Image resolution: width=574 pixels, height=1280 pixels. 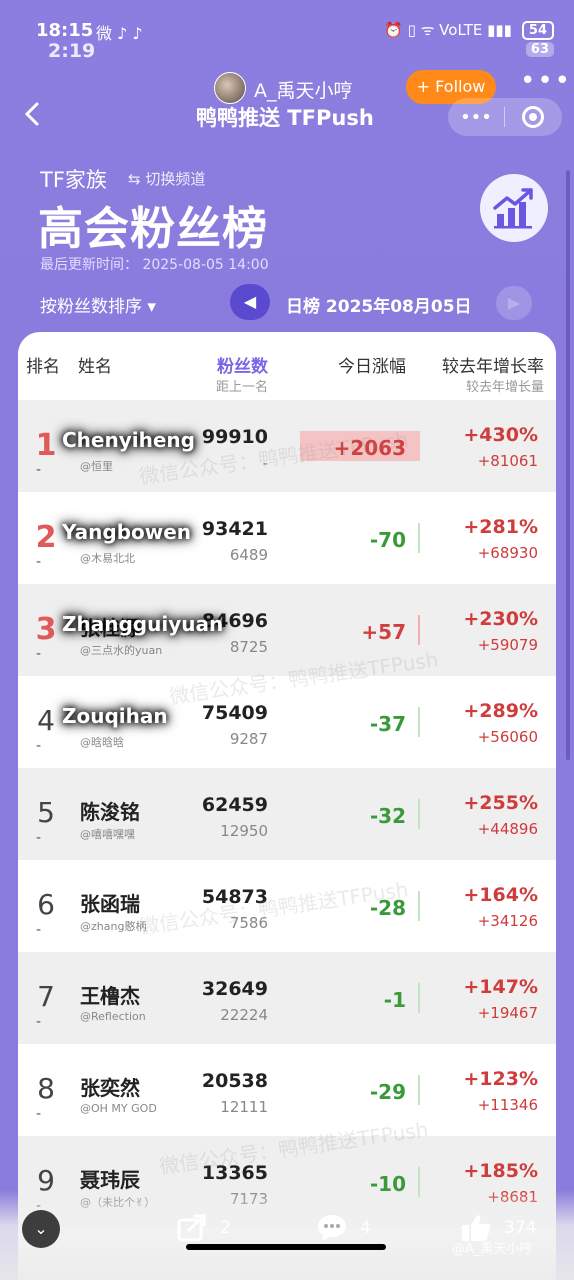 What do you see at coordinates (32, 114) in the screenshot?
I see `back-arrow-icon` at bounding box center [32, 114].